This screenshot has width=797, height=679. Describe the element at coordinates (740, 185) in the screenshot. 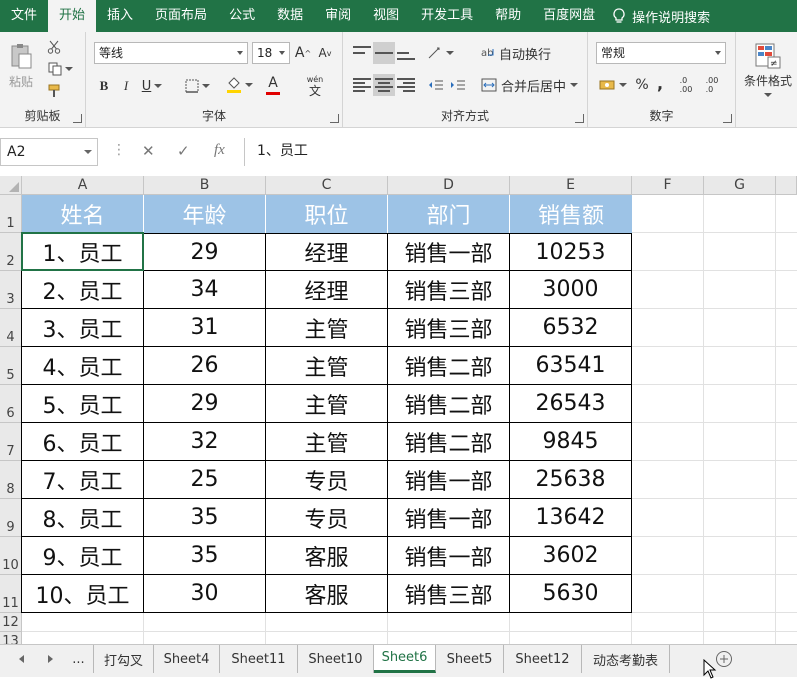

I see `column-header-g: G` at that location.